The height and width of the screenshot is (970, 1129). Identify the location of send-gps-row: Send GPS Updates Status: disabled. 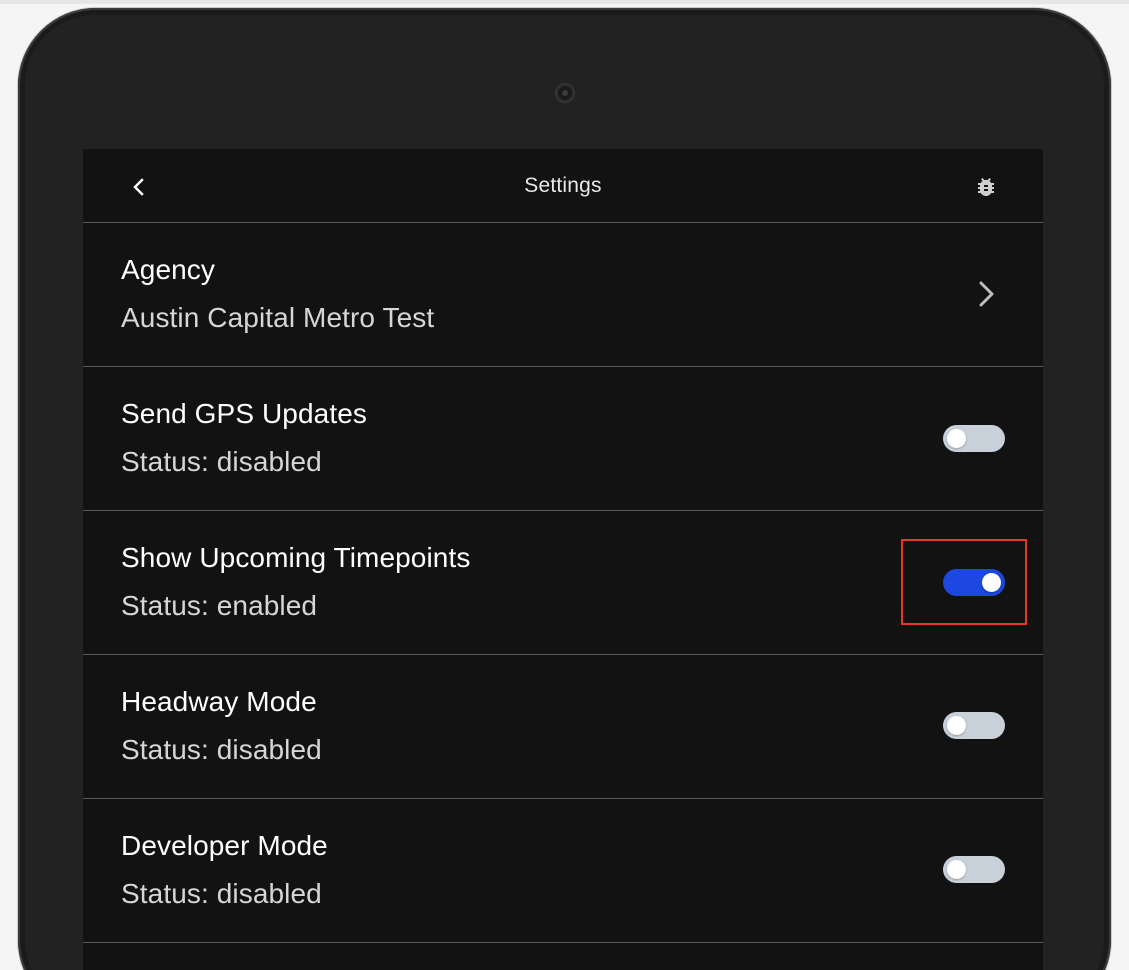
(563, 439).